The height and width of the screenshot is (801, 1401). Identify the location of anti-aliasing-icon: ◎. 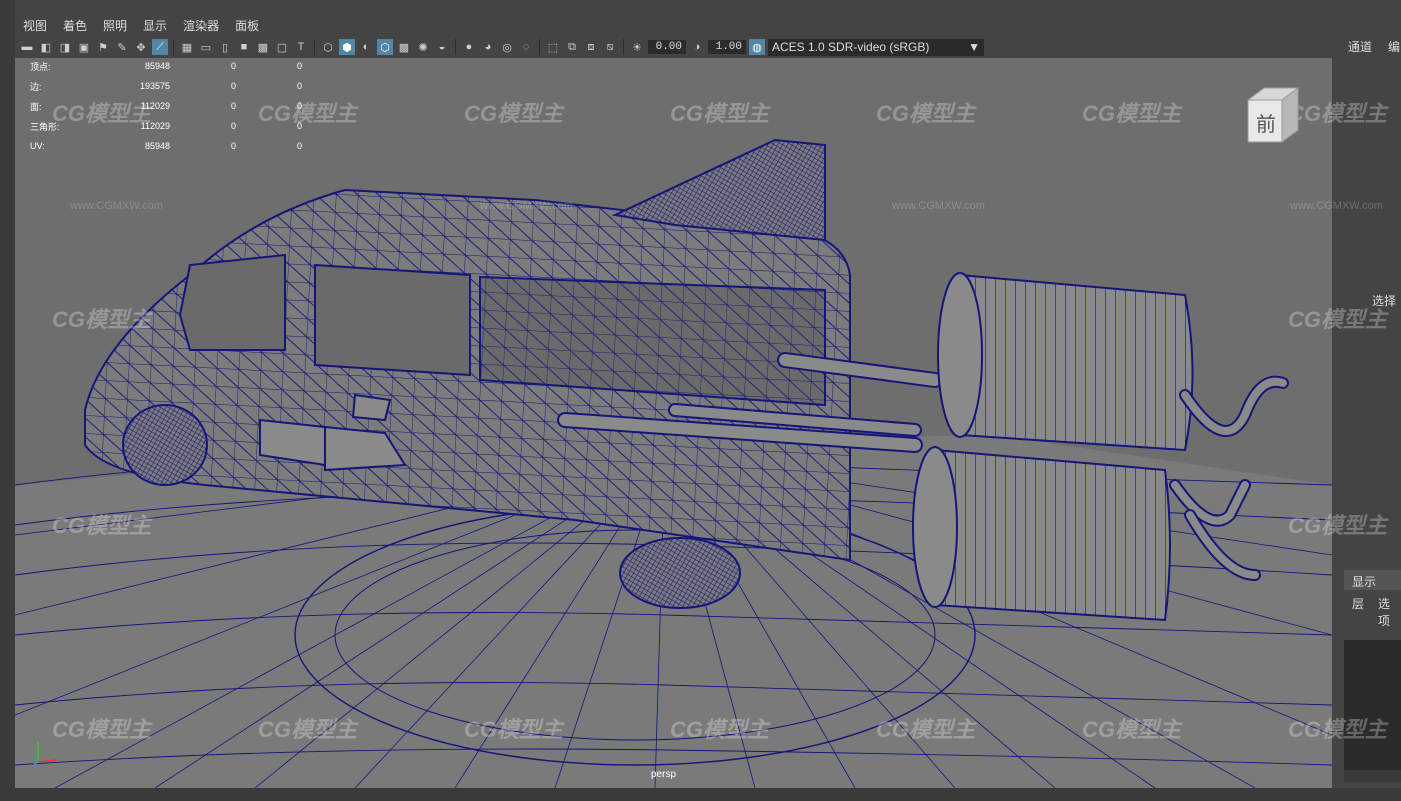
(507, 47).